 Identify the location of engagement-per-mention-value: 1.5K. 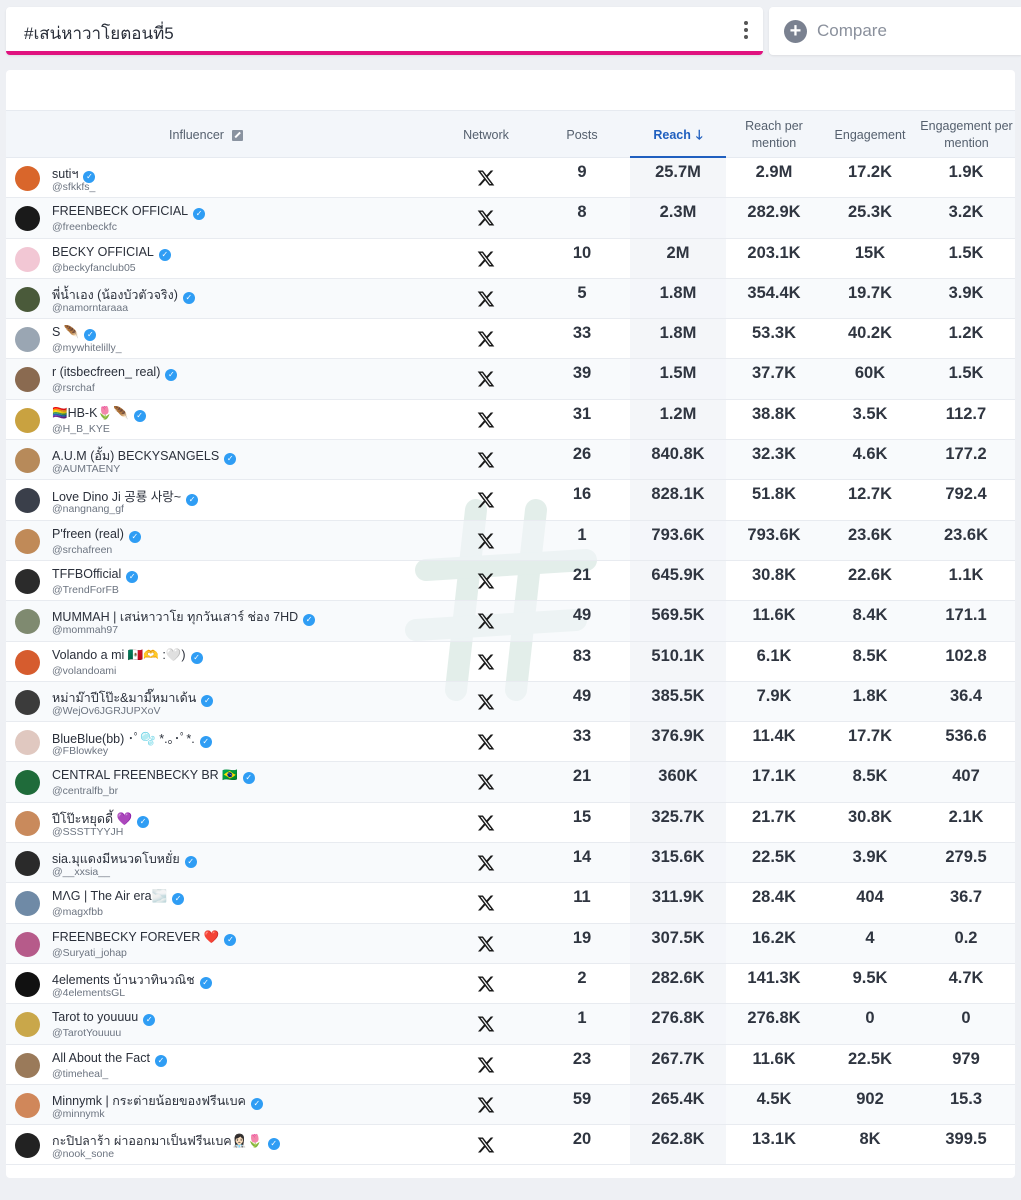
(966, 373).